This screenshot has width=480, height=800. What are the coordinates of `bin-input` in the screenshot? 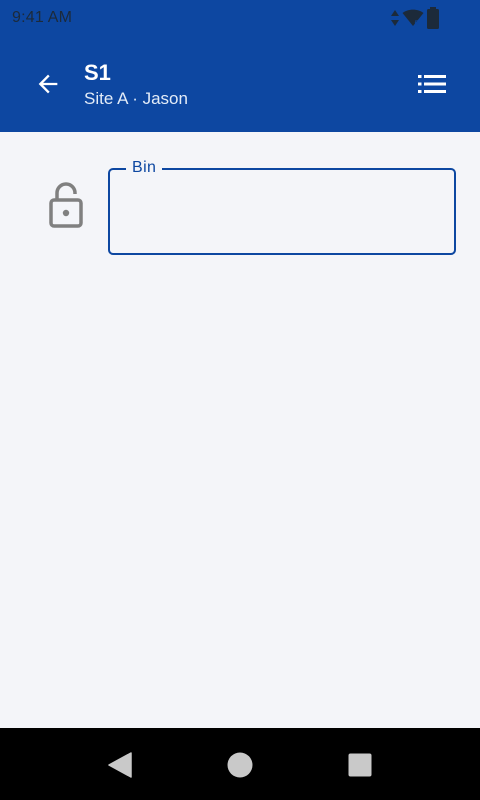 It's located at (284, 215).